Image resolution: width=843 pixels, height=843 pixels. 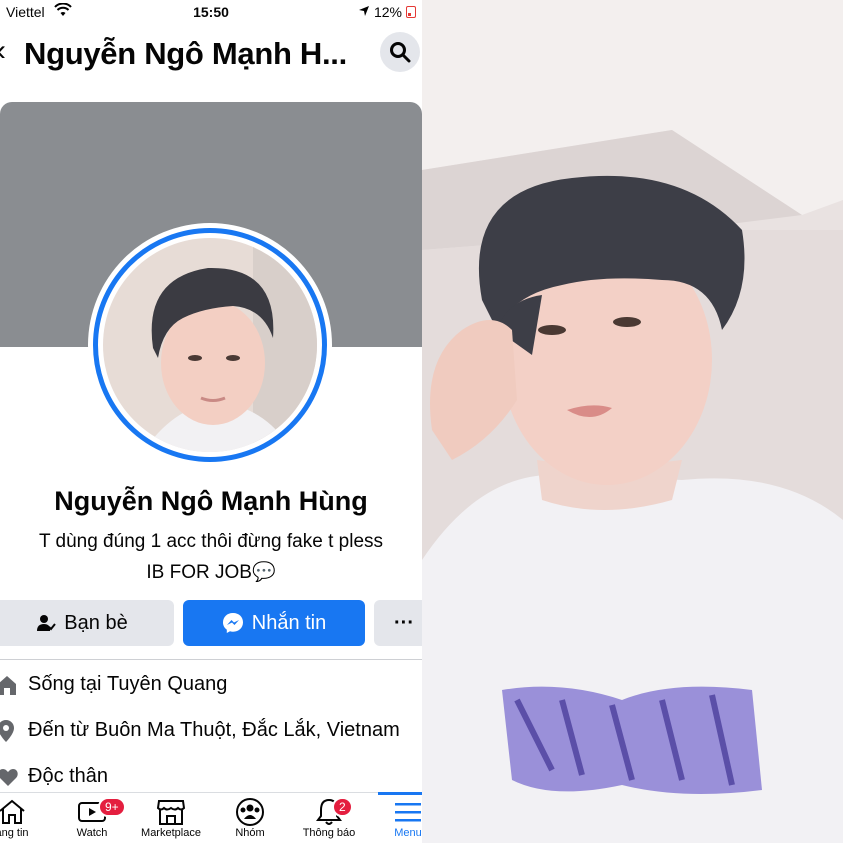 I want to click on tab-label: Marketplace, so click(x=171, y=833).